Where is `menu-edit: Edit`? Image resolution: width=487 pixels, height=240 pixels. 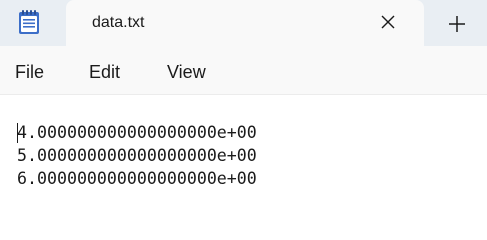 menu-edit: Edit is located at coordinates (104, 72).